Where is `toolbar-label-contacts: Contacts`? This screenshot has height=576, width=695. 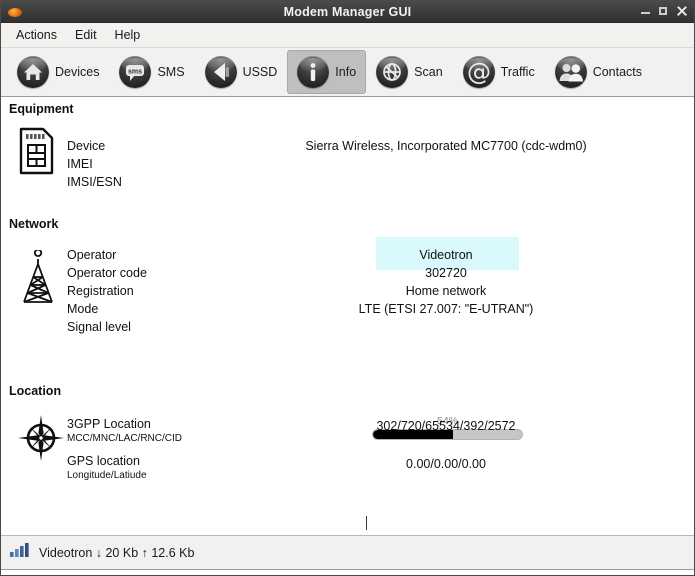 toolbar-label-contacts: Contacts is located at coordinates (617, 72).